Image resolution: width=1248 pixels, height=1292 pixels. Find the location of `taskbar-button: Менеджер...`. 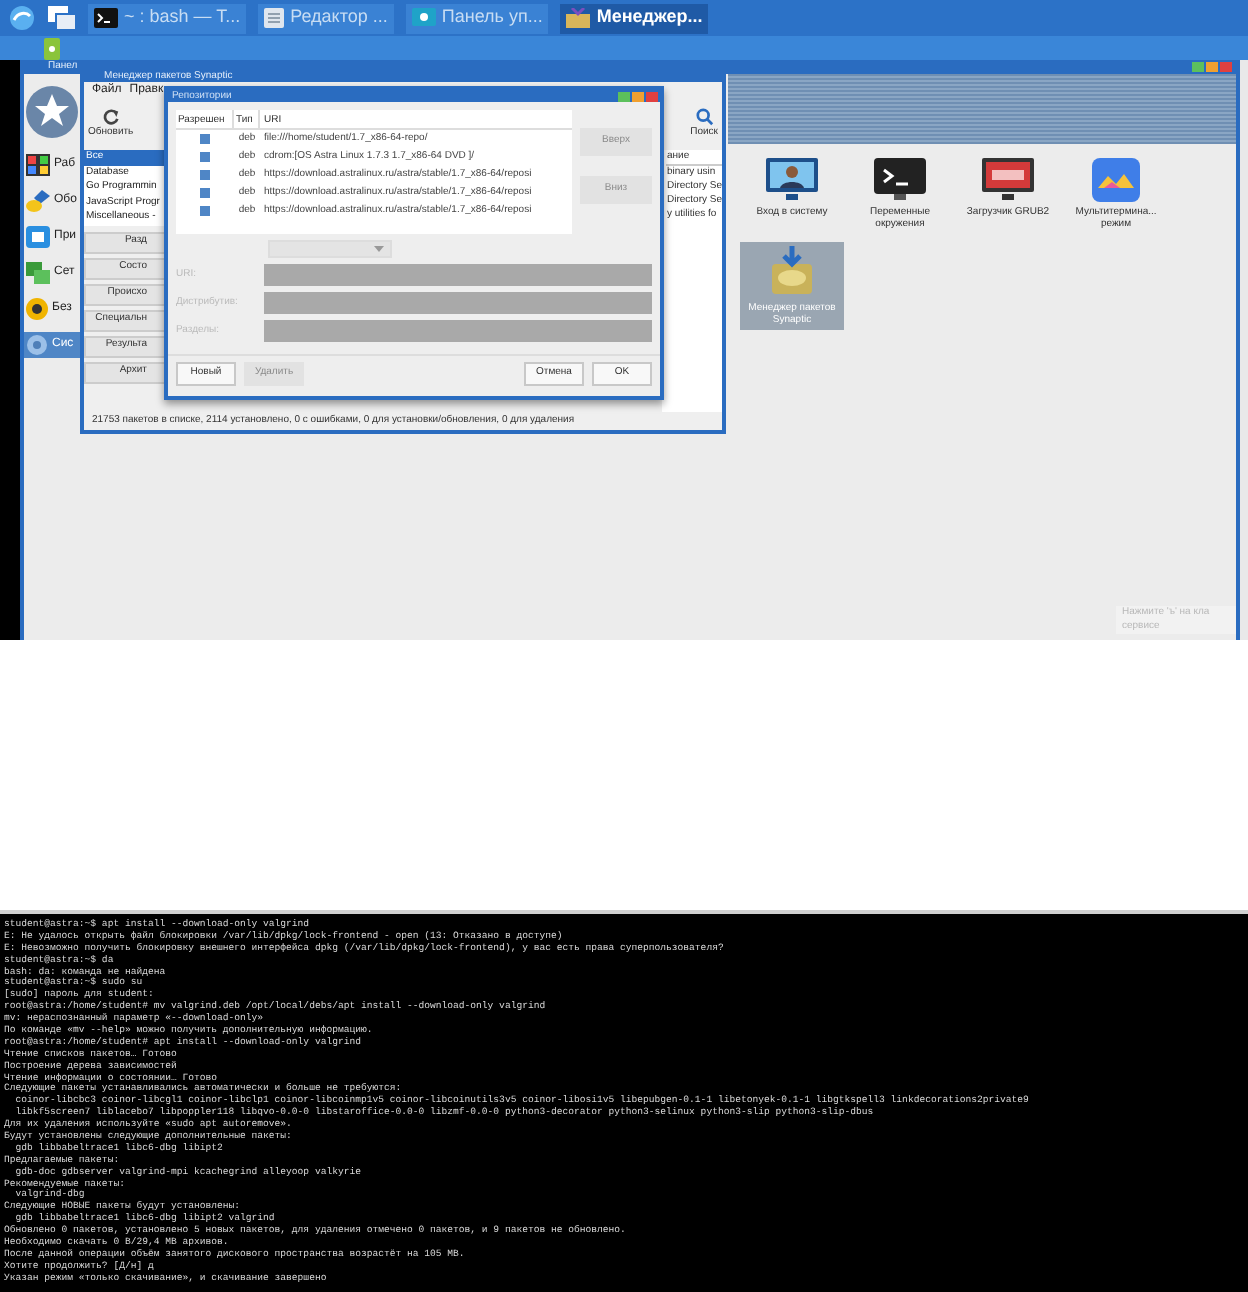

taskbar-button: Менеджер... is located at coordinates (634, 18).